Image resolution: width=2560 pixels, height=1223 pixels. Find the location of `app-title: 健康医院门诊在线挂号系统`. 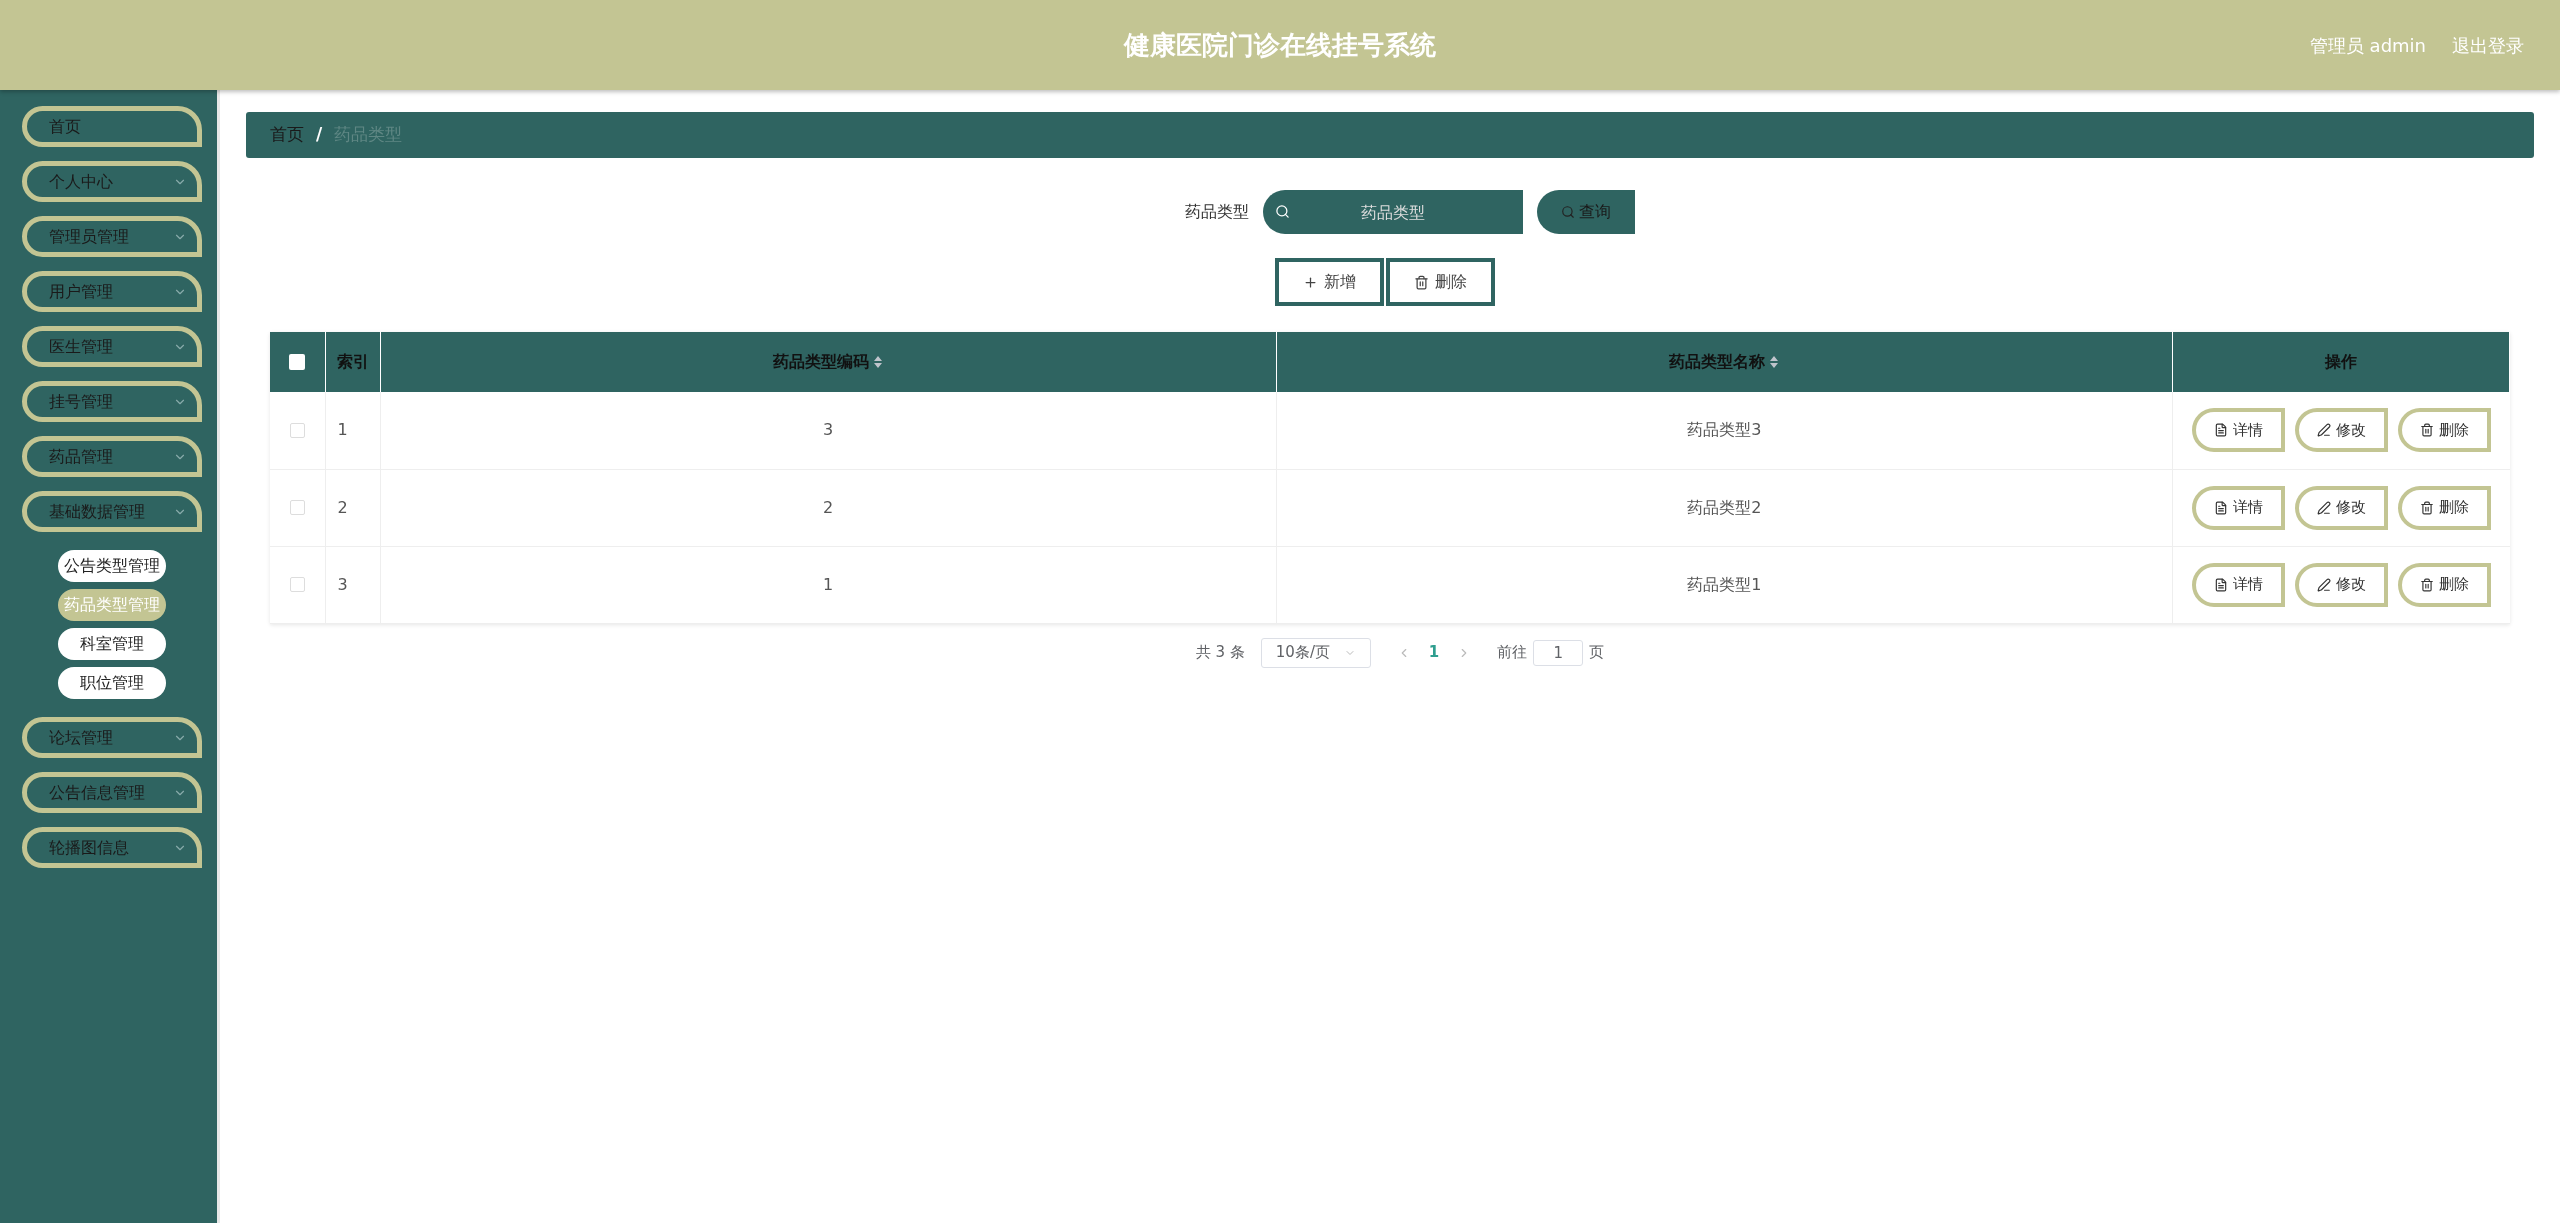

app-title: 健康医院门诊在线挂号系统 is located at coordinates (1280, 45).